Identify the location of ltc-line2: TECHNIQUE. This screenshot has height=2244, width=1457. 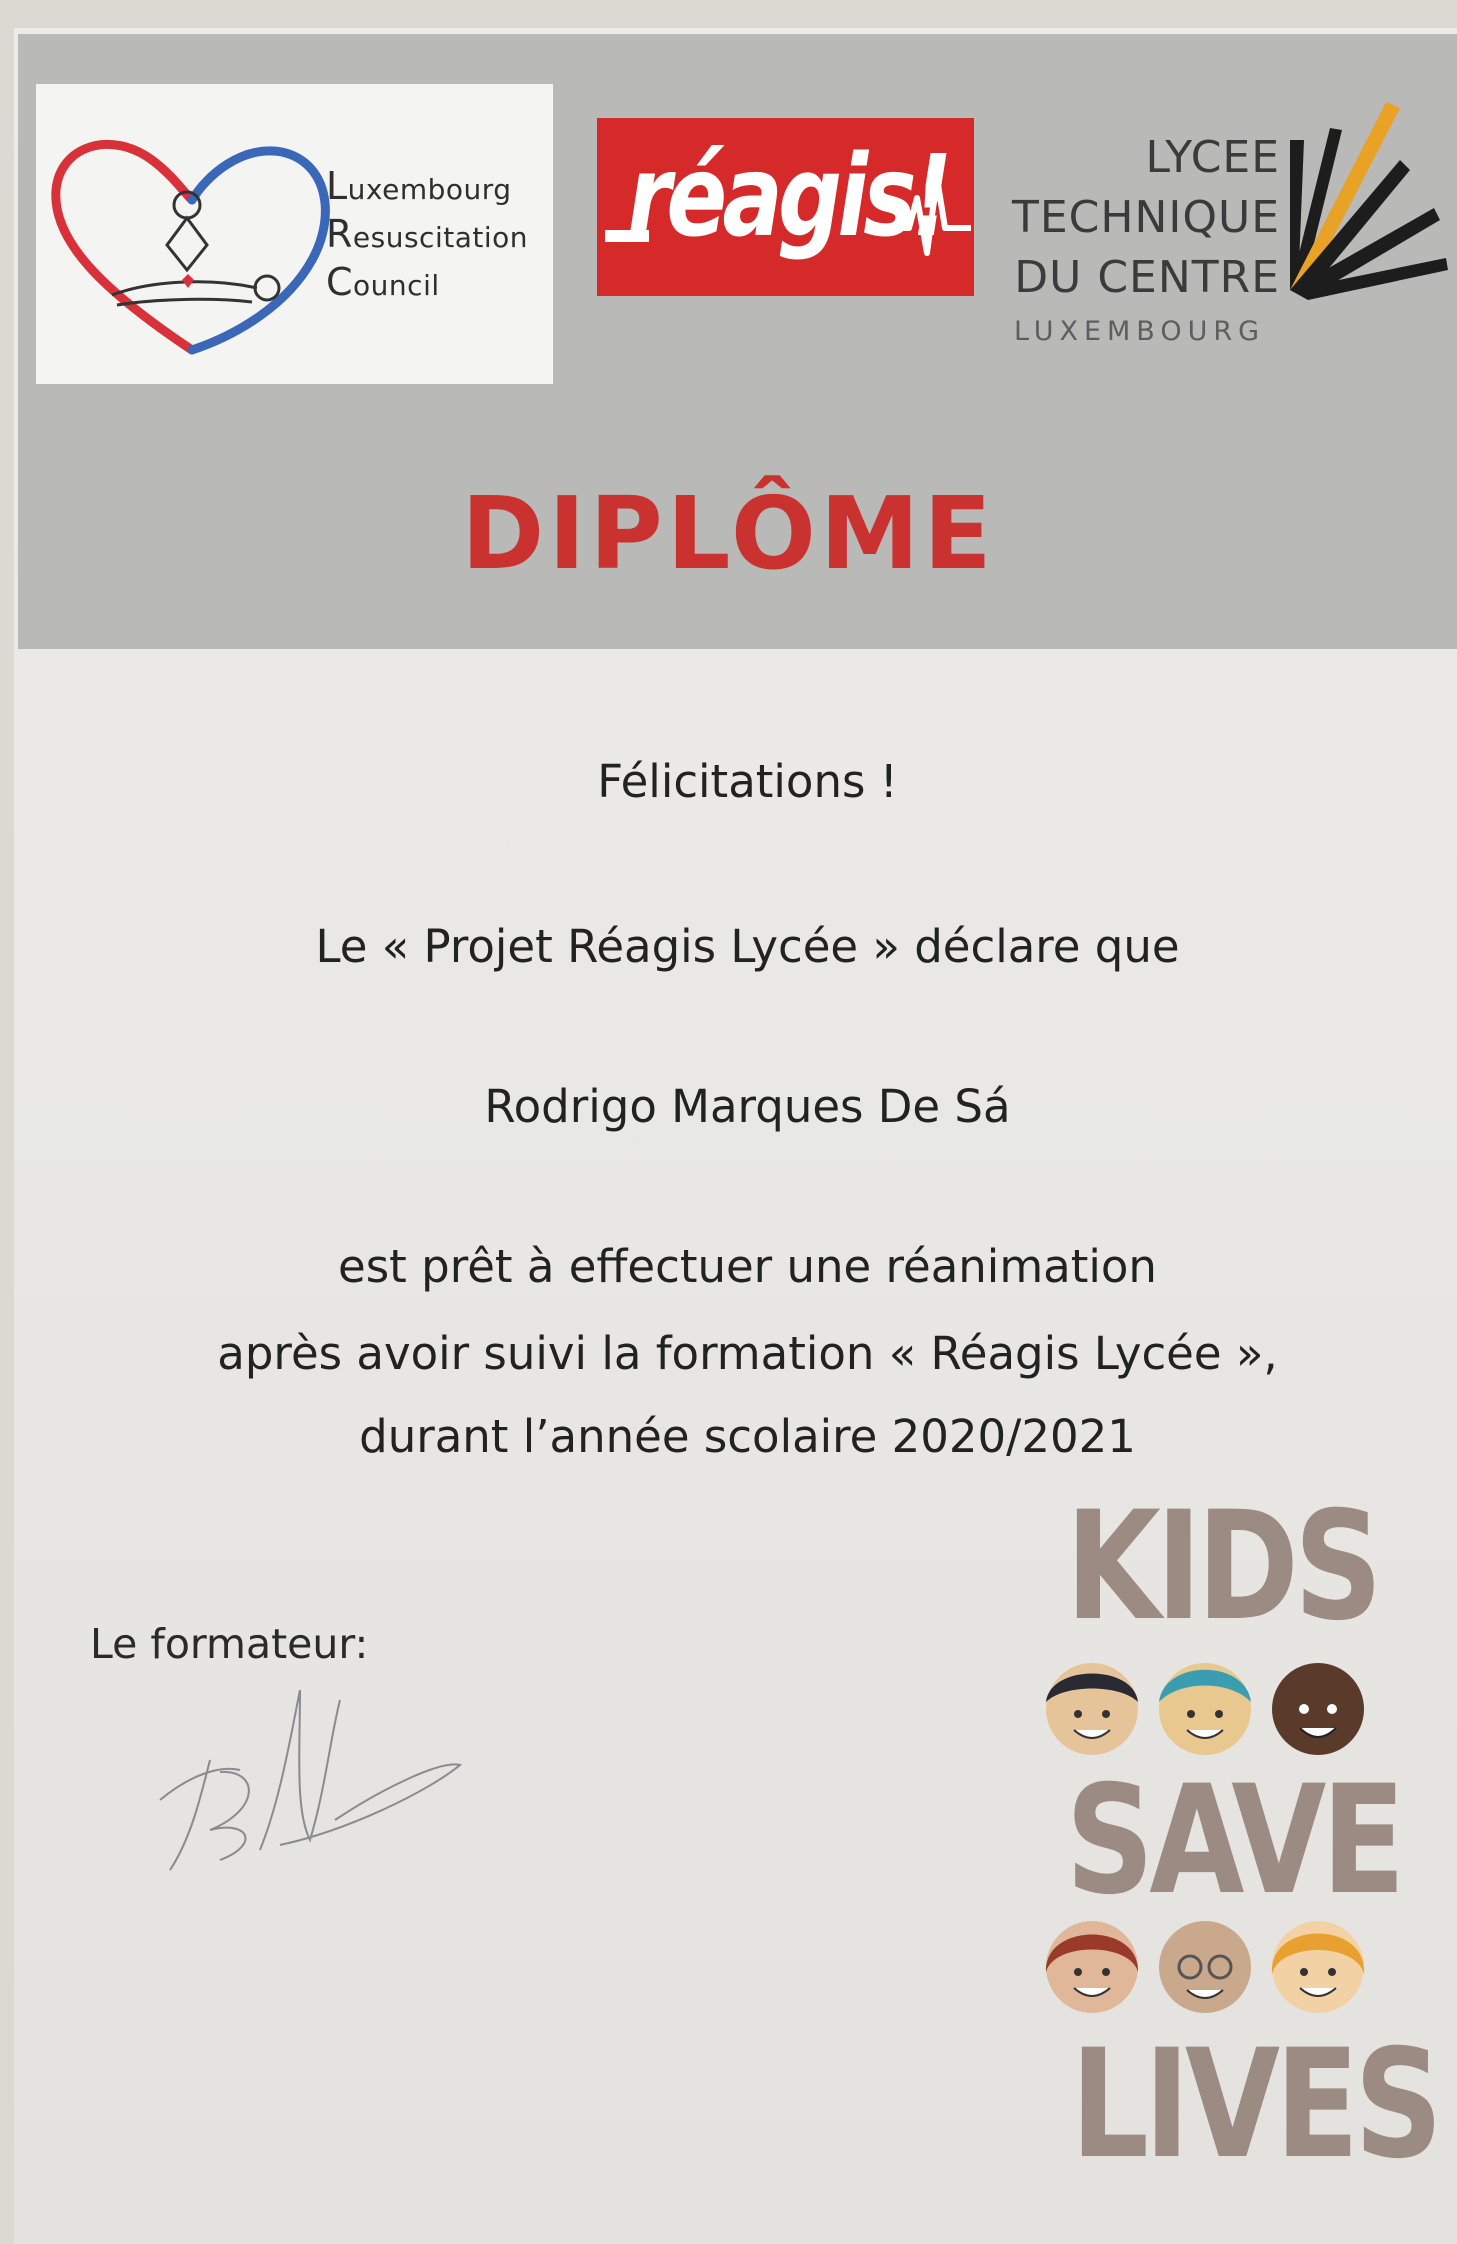
(1146, 217).